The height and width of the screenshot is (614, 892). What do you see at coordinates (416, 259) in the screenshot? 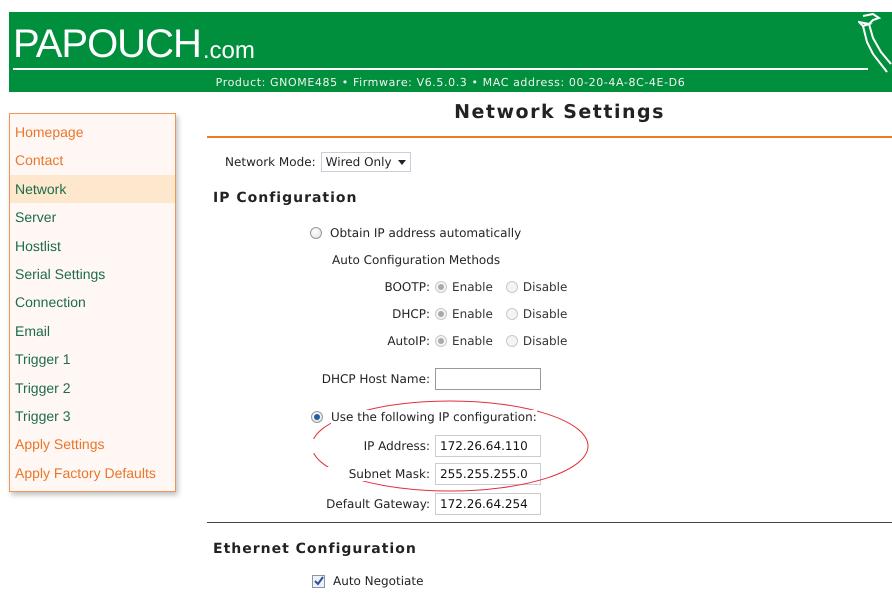
I see `subsection-title: Auto Configuration Methods` at bounding box center [416, 259].